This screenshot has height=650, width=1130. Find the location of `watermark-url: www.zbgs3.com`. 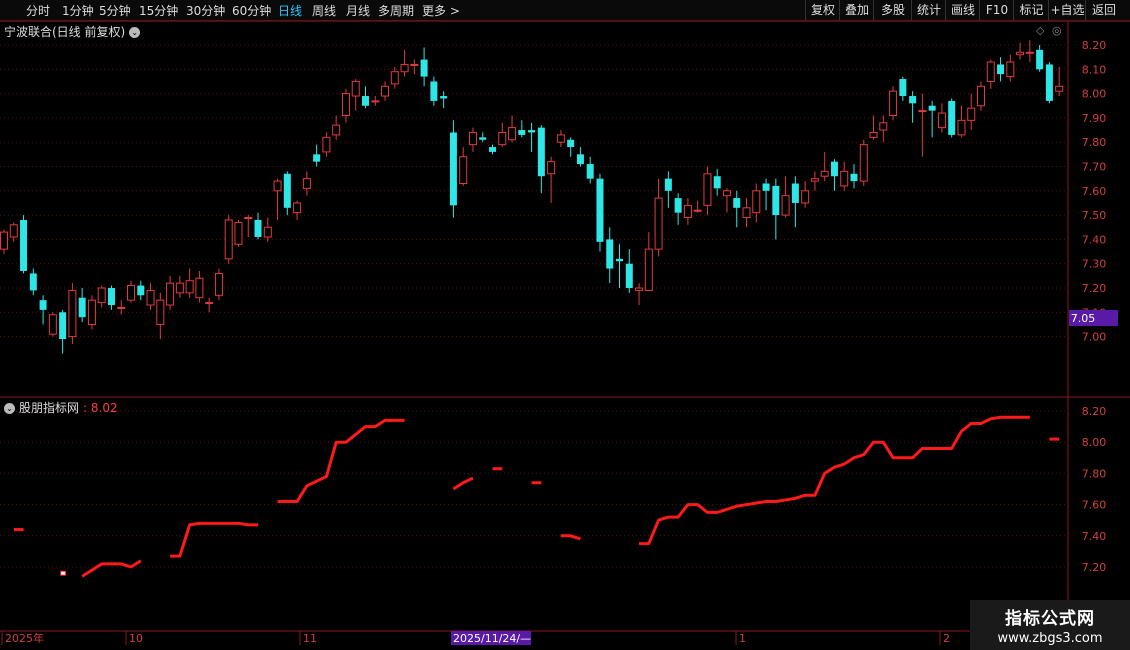

watermark-url: www.zbgs3.com is located at coordinates (1050, 638).